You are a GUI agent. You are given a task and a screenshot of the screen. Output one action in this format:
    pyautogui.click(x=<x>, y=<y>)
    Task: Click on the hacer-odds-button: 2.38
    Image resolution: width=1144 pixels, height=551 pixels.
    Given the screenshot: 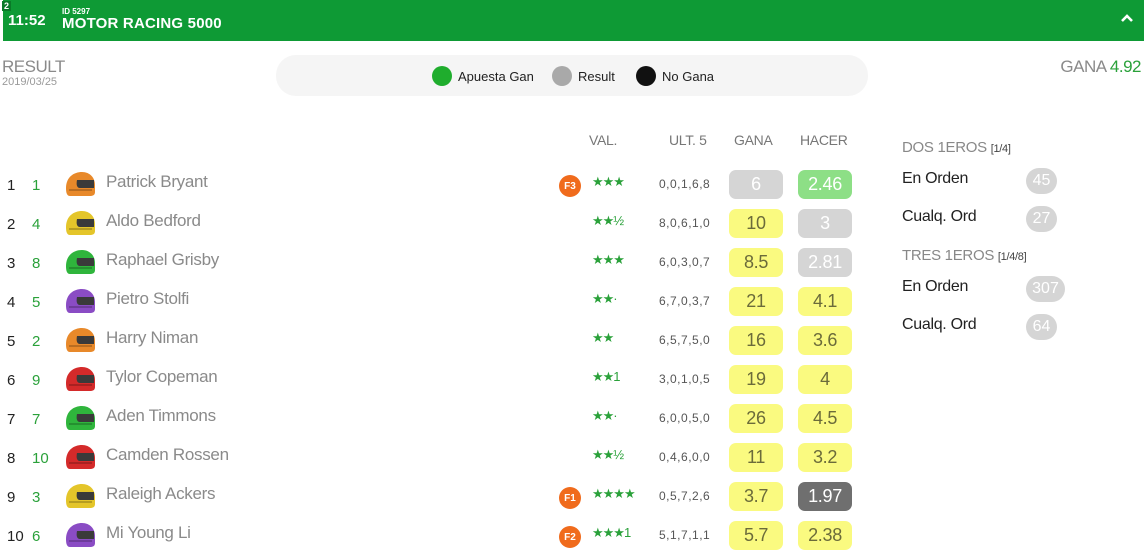 What is the action you would take?
    pyautogui.click(x=825, y=535)
    